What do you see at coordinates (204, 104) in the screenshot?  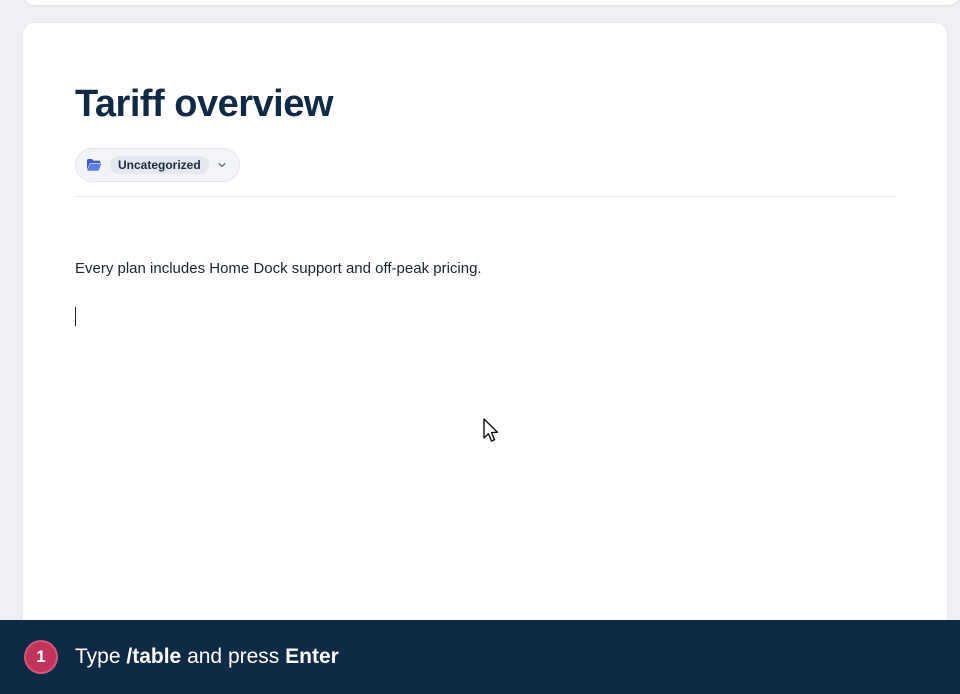 I see `page-title: Tariff overview` at bounding box center [204, 104].